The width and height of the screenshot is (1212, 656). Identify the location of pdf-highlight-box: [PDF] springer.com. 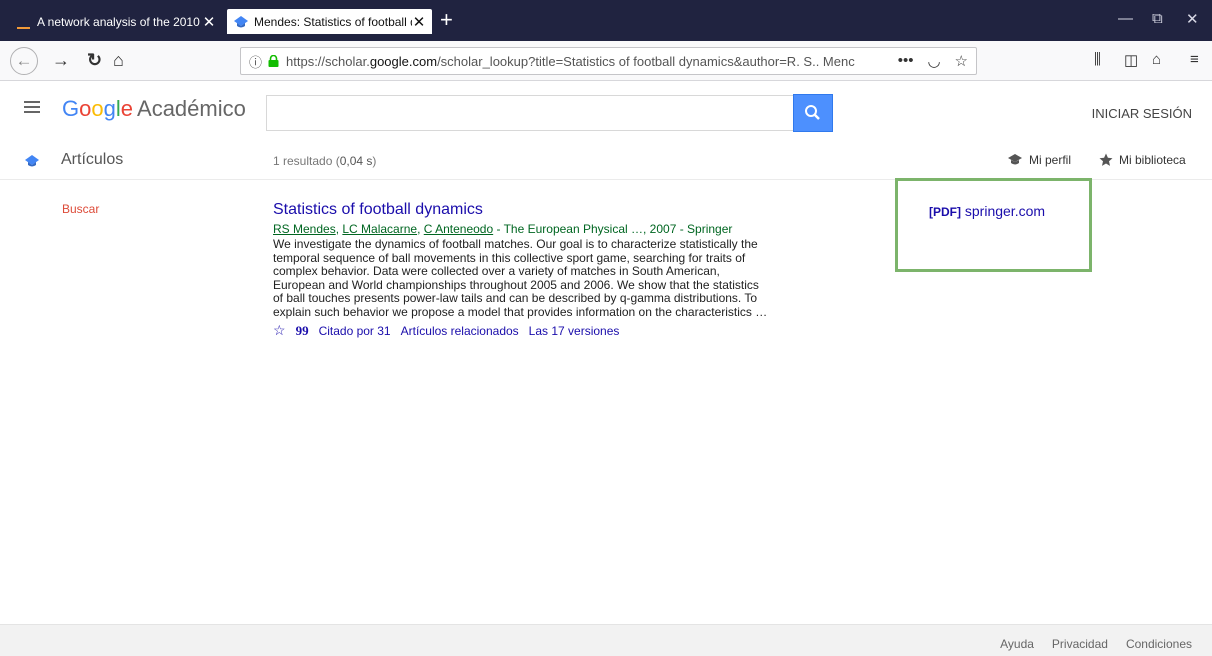
(993, 225).